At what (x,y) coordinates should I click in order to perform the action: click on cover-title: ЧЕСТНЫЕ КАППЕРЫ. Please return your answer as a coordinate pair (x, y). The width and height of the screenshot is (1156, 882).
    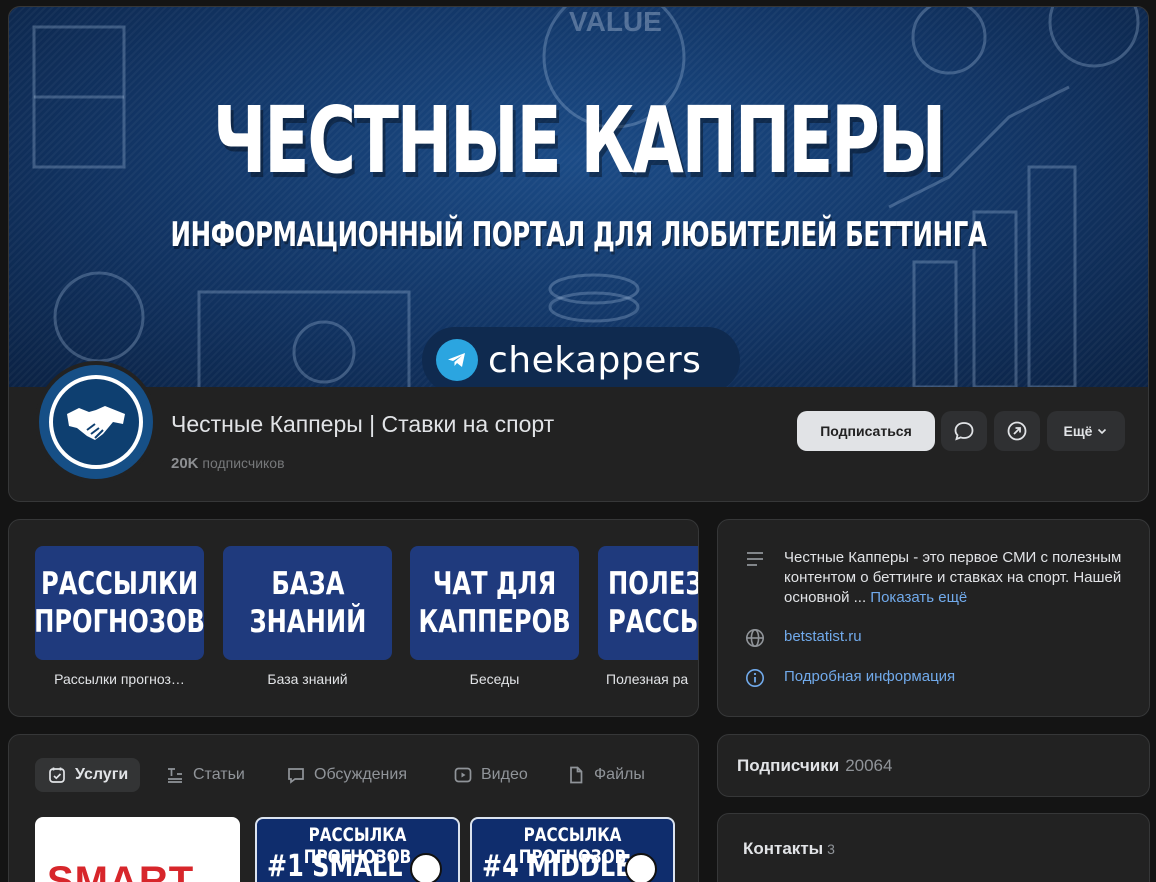
    Looking at the image, I should click on (579, 140).